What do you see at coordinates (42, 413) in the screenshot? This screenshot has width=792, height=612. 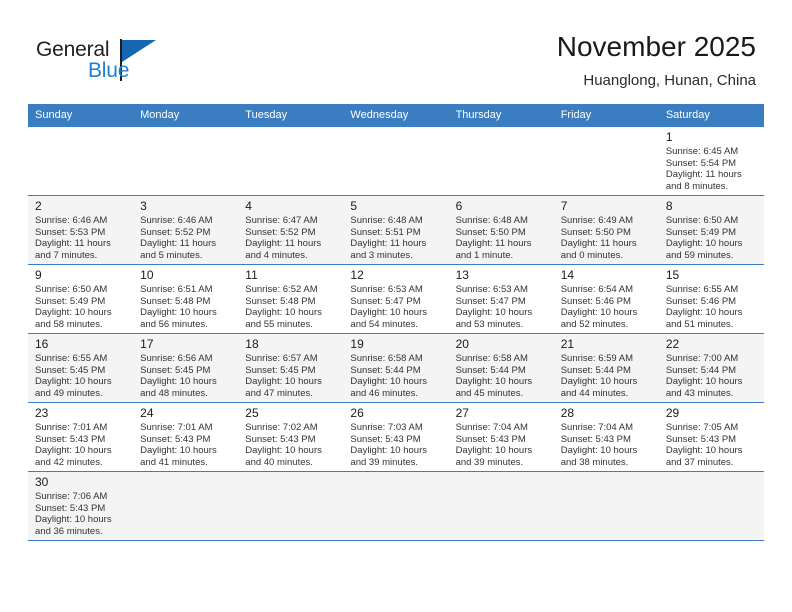 I see `day-number: 23` at bounding box center [42, 413].